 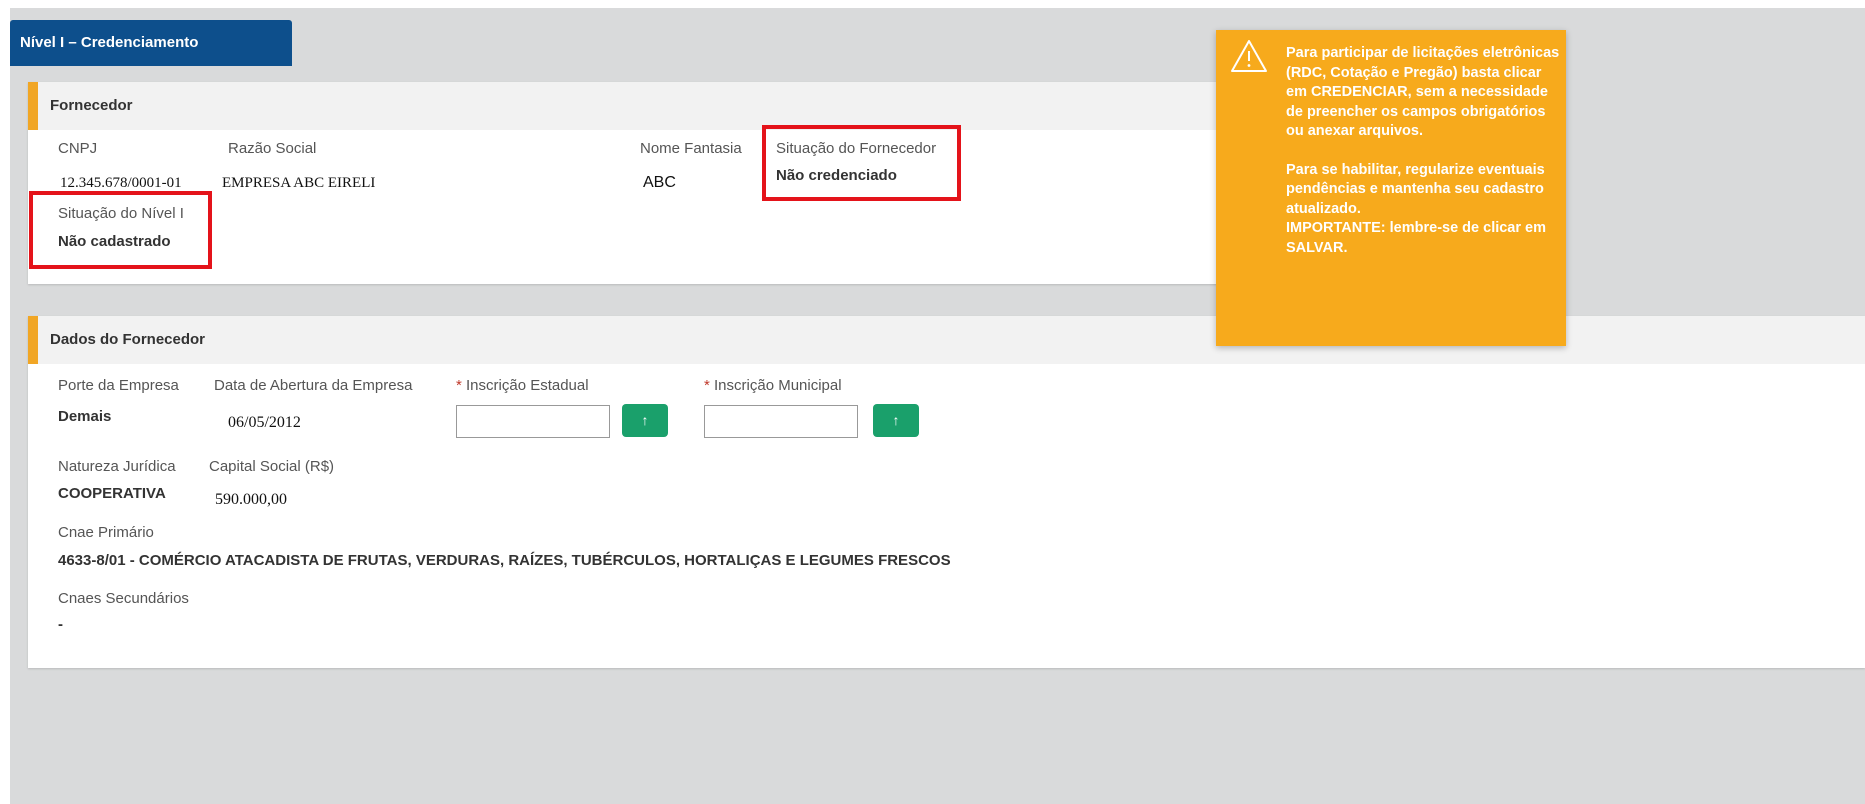 What do you see at coordinates (109, 42) in the screenshot?
I see `tab-label: Nível I – Credenciamento` at bounding box center [109, 42].